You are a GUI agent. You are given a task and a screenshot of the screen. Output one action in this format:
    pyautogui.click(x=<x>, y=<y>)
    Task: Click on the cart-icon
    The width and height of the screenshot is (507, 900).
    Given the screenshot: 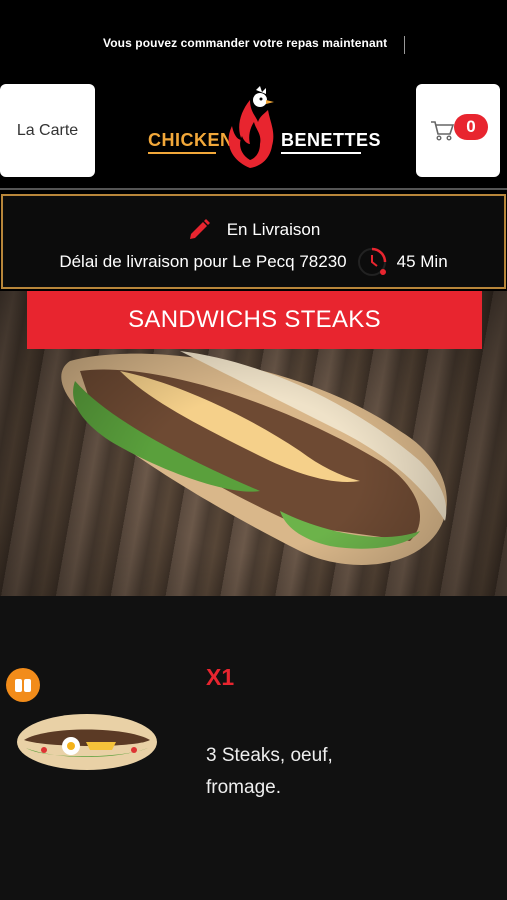 What is the action you would take?
    pyautogui.click(x=442, y=131)
    